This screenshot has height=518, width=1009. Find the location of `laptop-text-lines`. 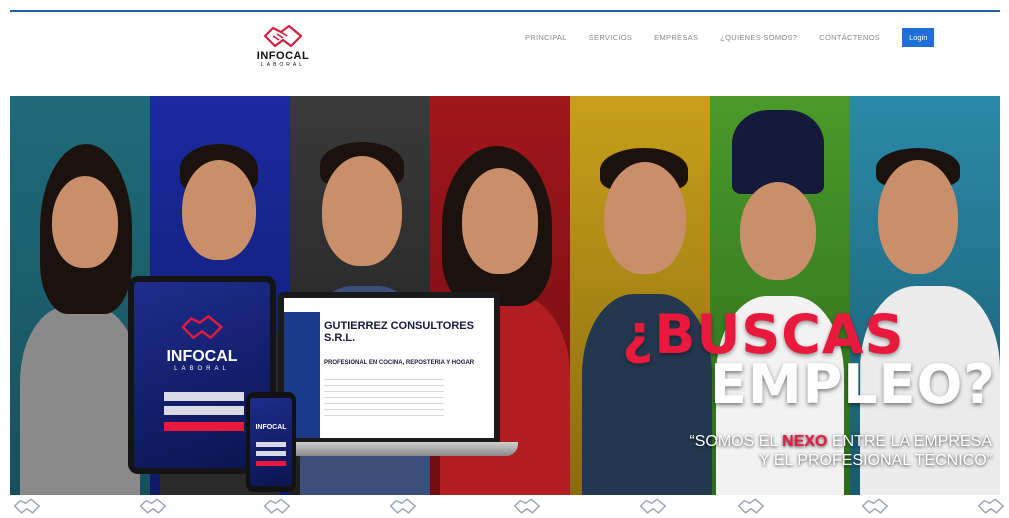

laptop-text-lines is located at coordinates (384, 397).